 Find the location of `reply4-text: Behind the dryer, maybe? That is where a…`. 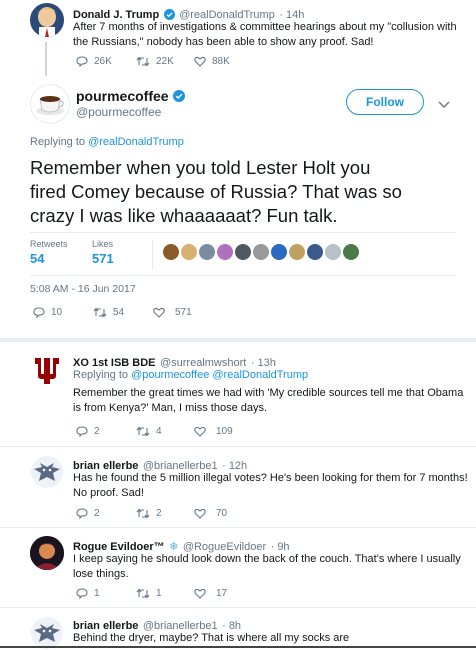

reply4-text: Behind the dryer, maybe? That is where a… is located at coordinates (270, 638).